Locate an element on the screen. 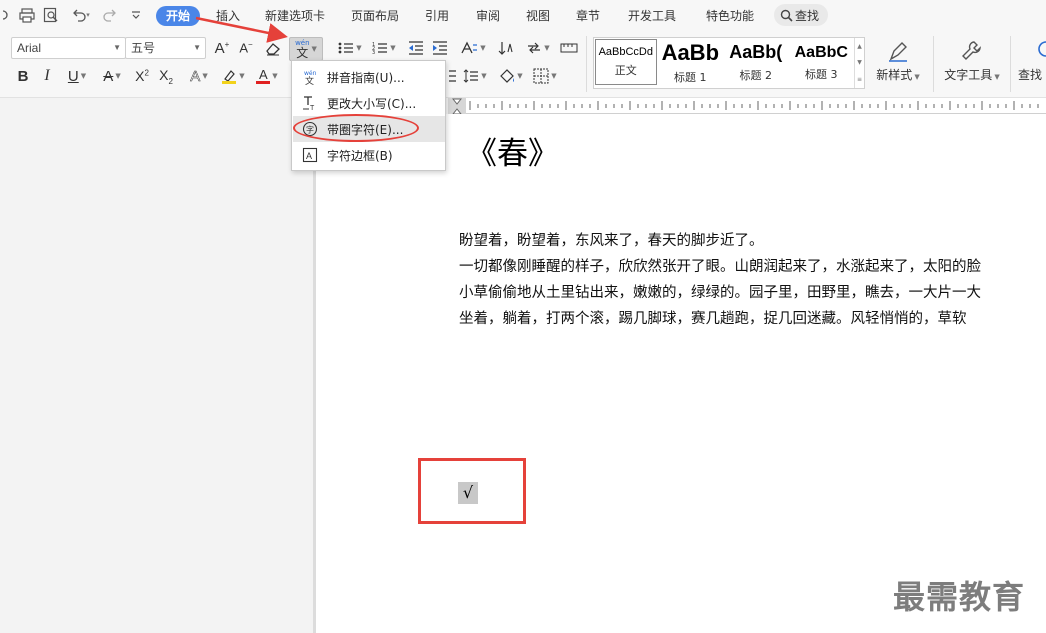 The width and height of the screenshot is (1046, 633). undo-icon: ▾ is located at coordinates (81, 15).